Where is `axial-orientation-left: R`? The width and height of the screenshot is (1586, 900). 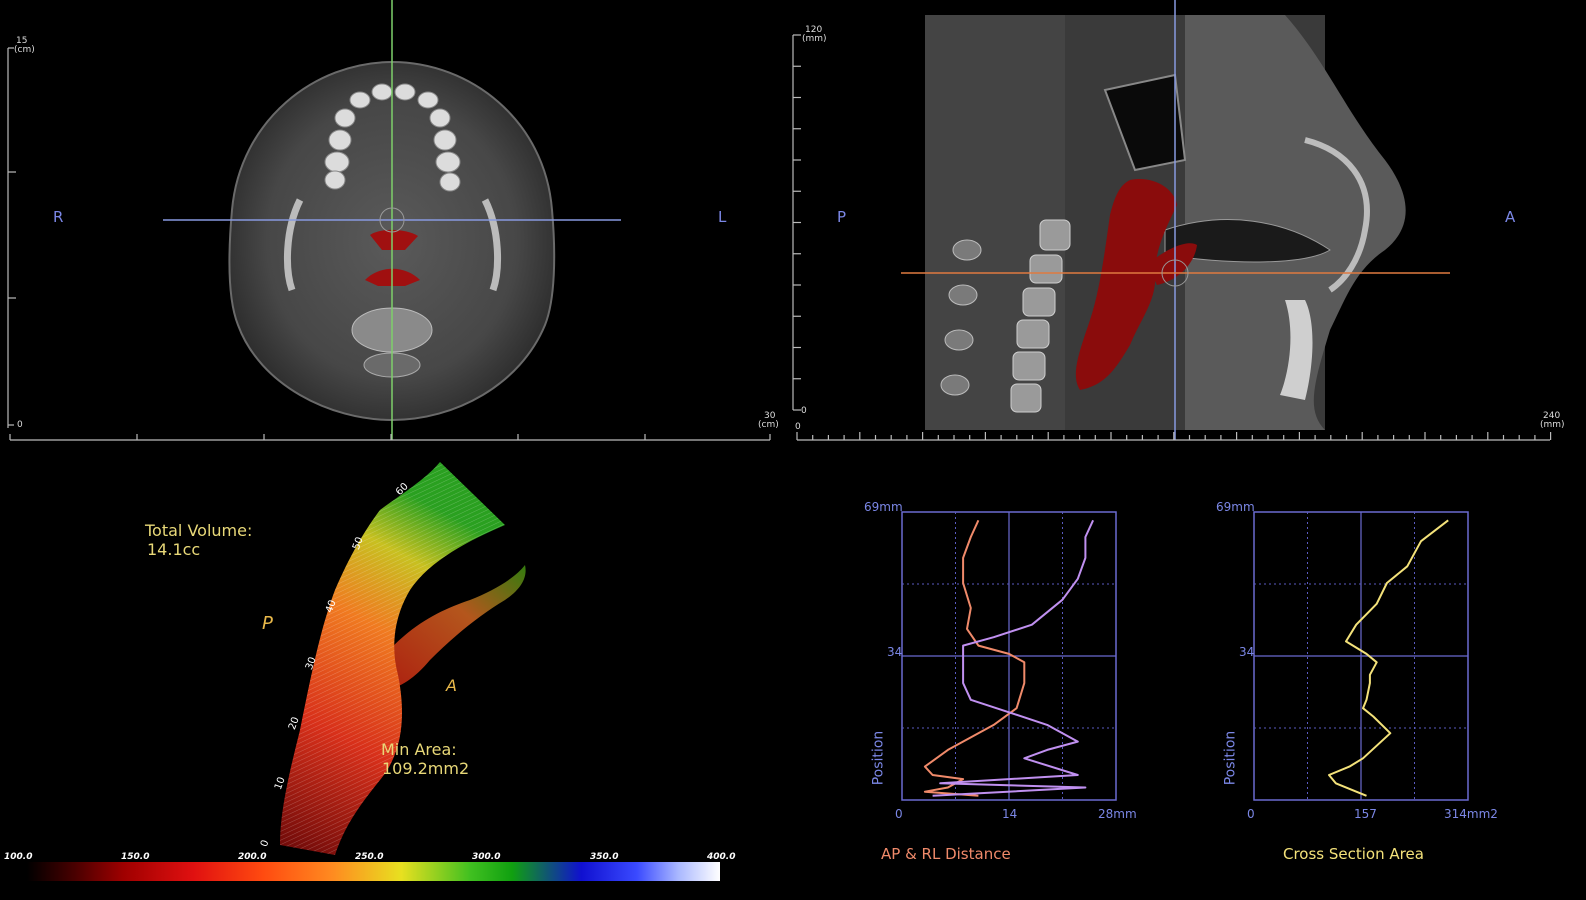 axial-orientation-left: R is located at coordinates (58, 217).